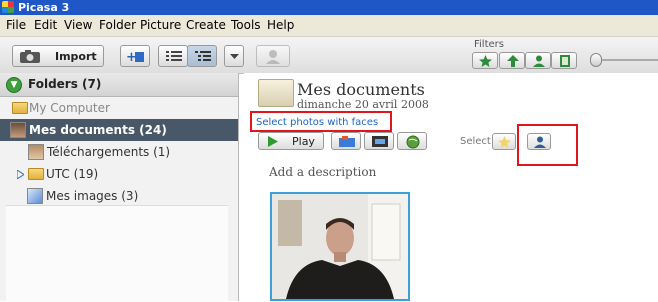  I want to click on folder-title: Mes documents, so click(361, 89).